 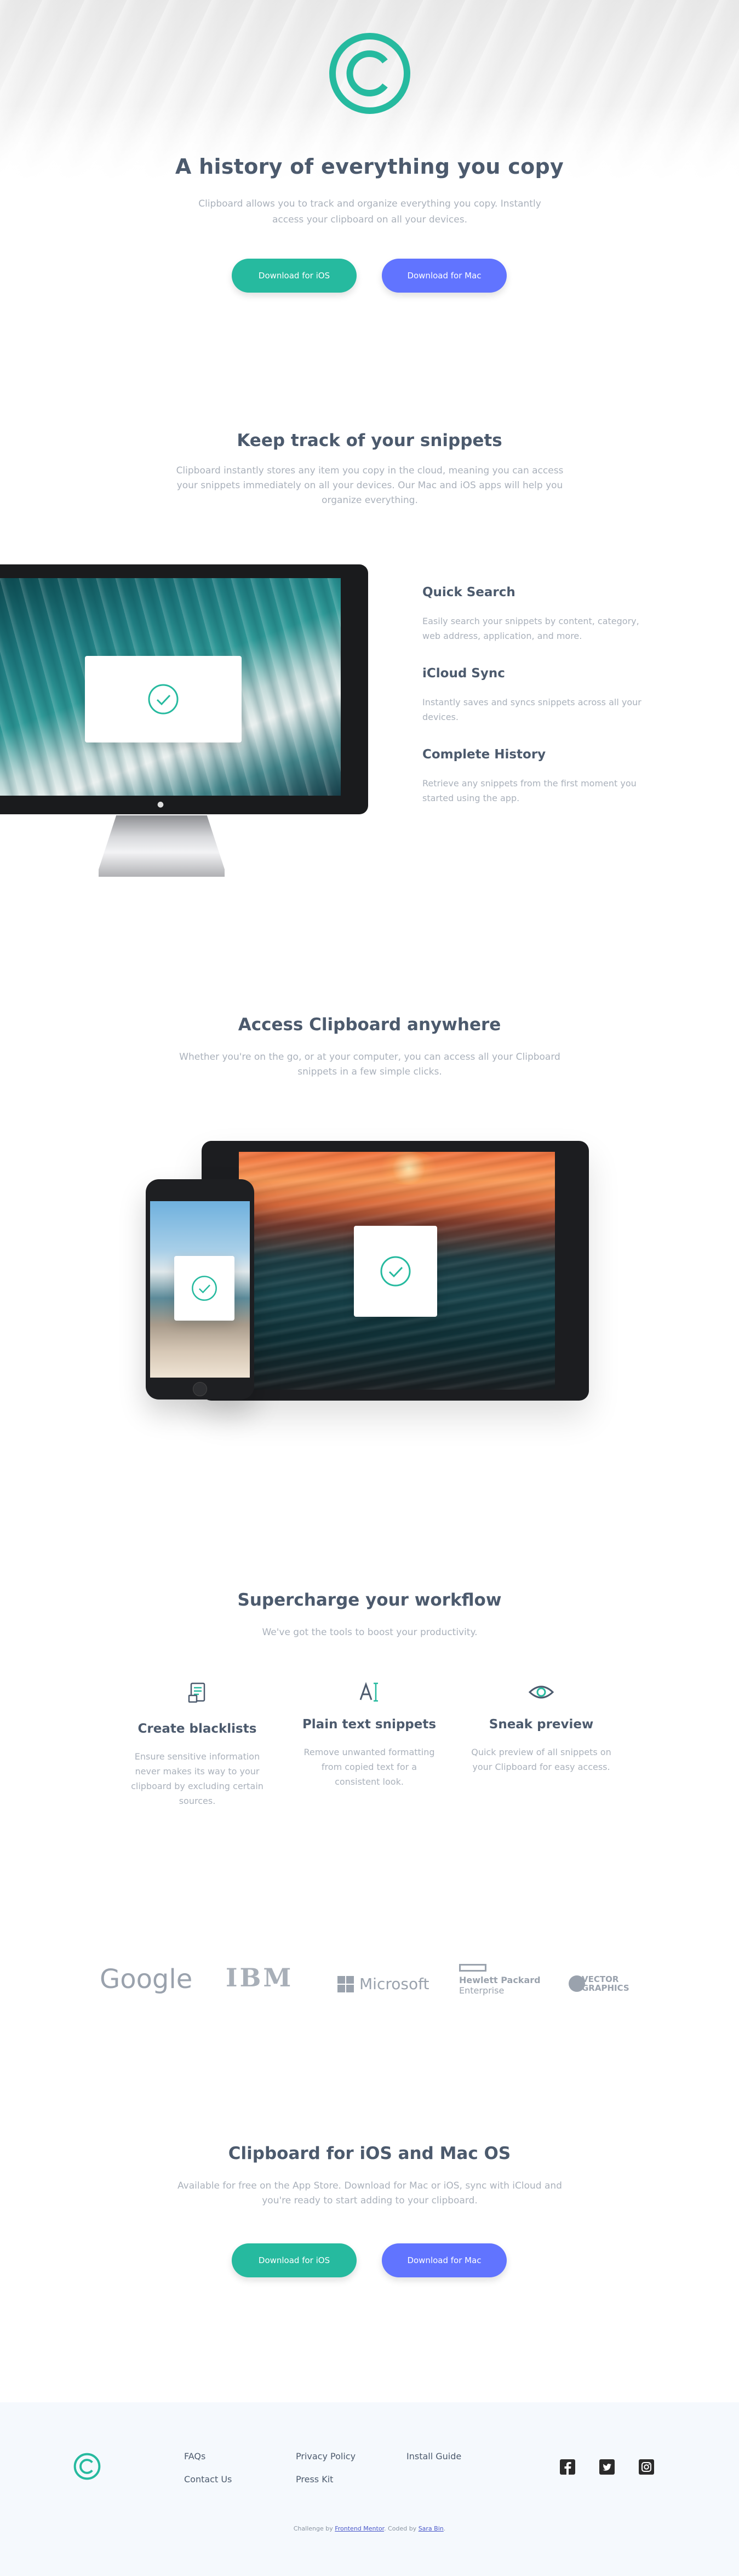 I want to click on download-mac-button: Download for Mac, so click(x=445, y=276).